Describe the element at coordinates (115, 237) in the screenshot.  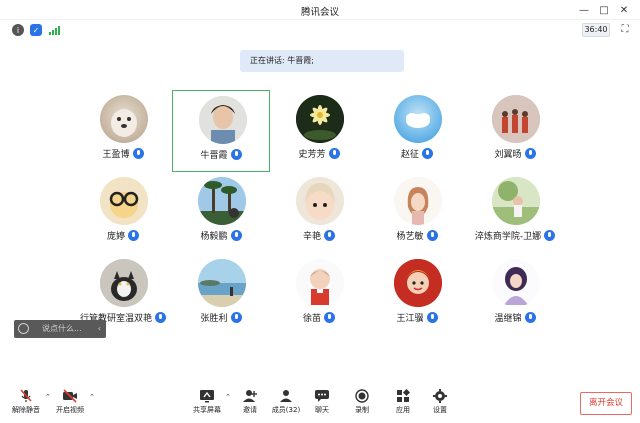
I see `participant-name: 庞婷` at that location.